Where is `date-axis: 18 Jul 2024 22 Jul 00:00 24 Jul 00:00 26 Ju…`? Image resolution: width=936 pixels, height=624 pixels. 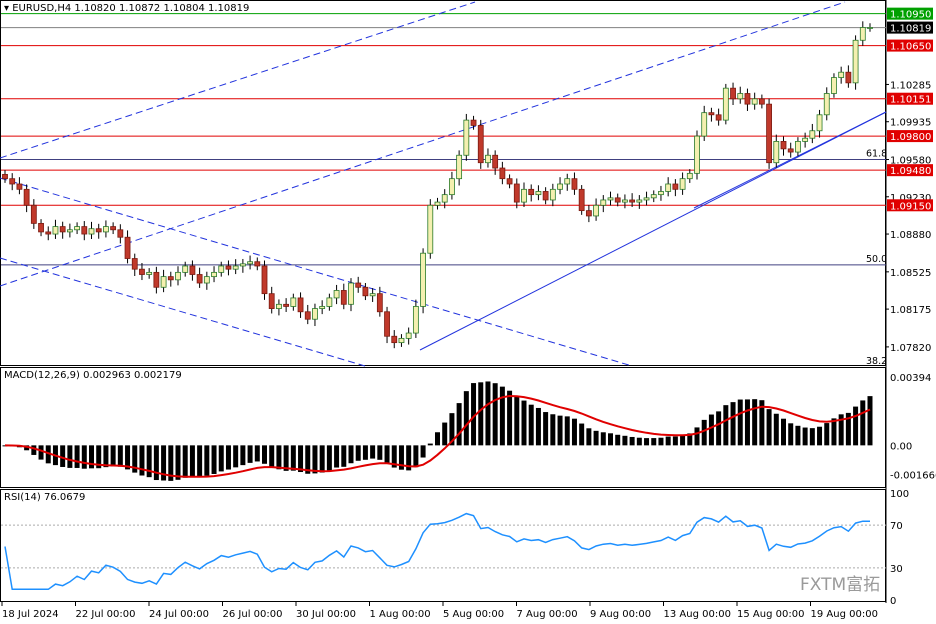
date-axis: 18 Jul 2024 22 Jul 00:00 24 Jul 00:00 26 Ju… is located at coordinates (439, 611).